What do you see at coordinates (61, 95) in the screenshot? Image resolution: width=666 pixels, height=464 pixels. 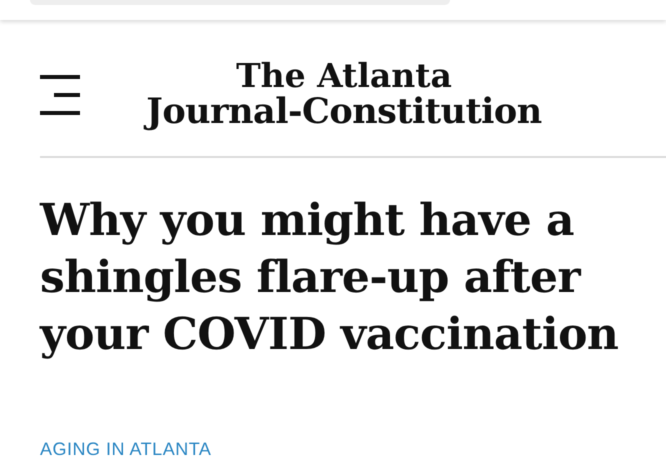 I see `menu-icon` at bounding box center [61, 95].